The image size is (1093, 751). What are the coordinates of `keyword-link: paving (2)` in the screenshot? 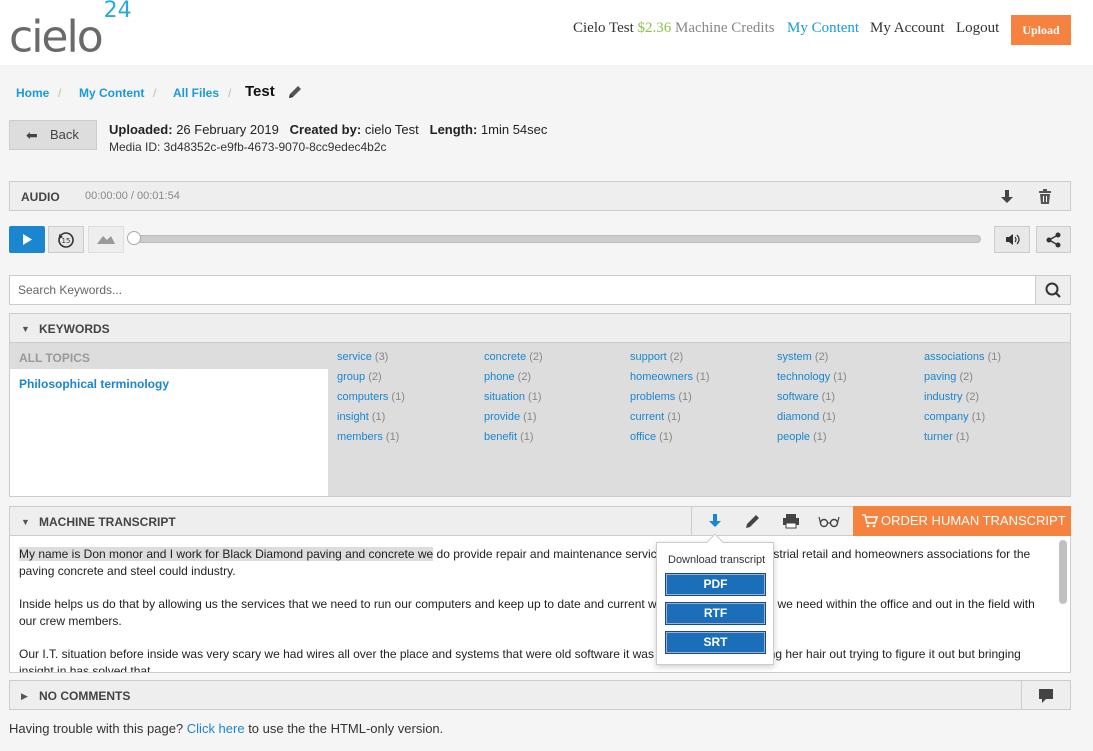 It's located at (948, 377).